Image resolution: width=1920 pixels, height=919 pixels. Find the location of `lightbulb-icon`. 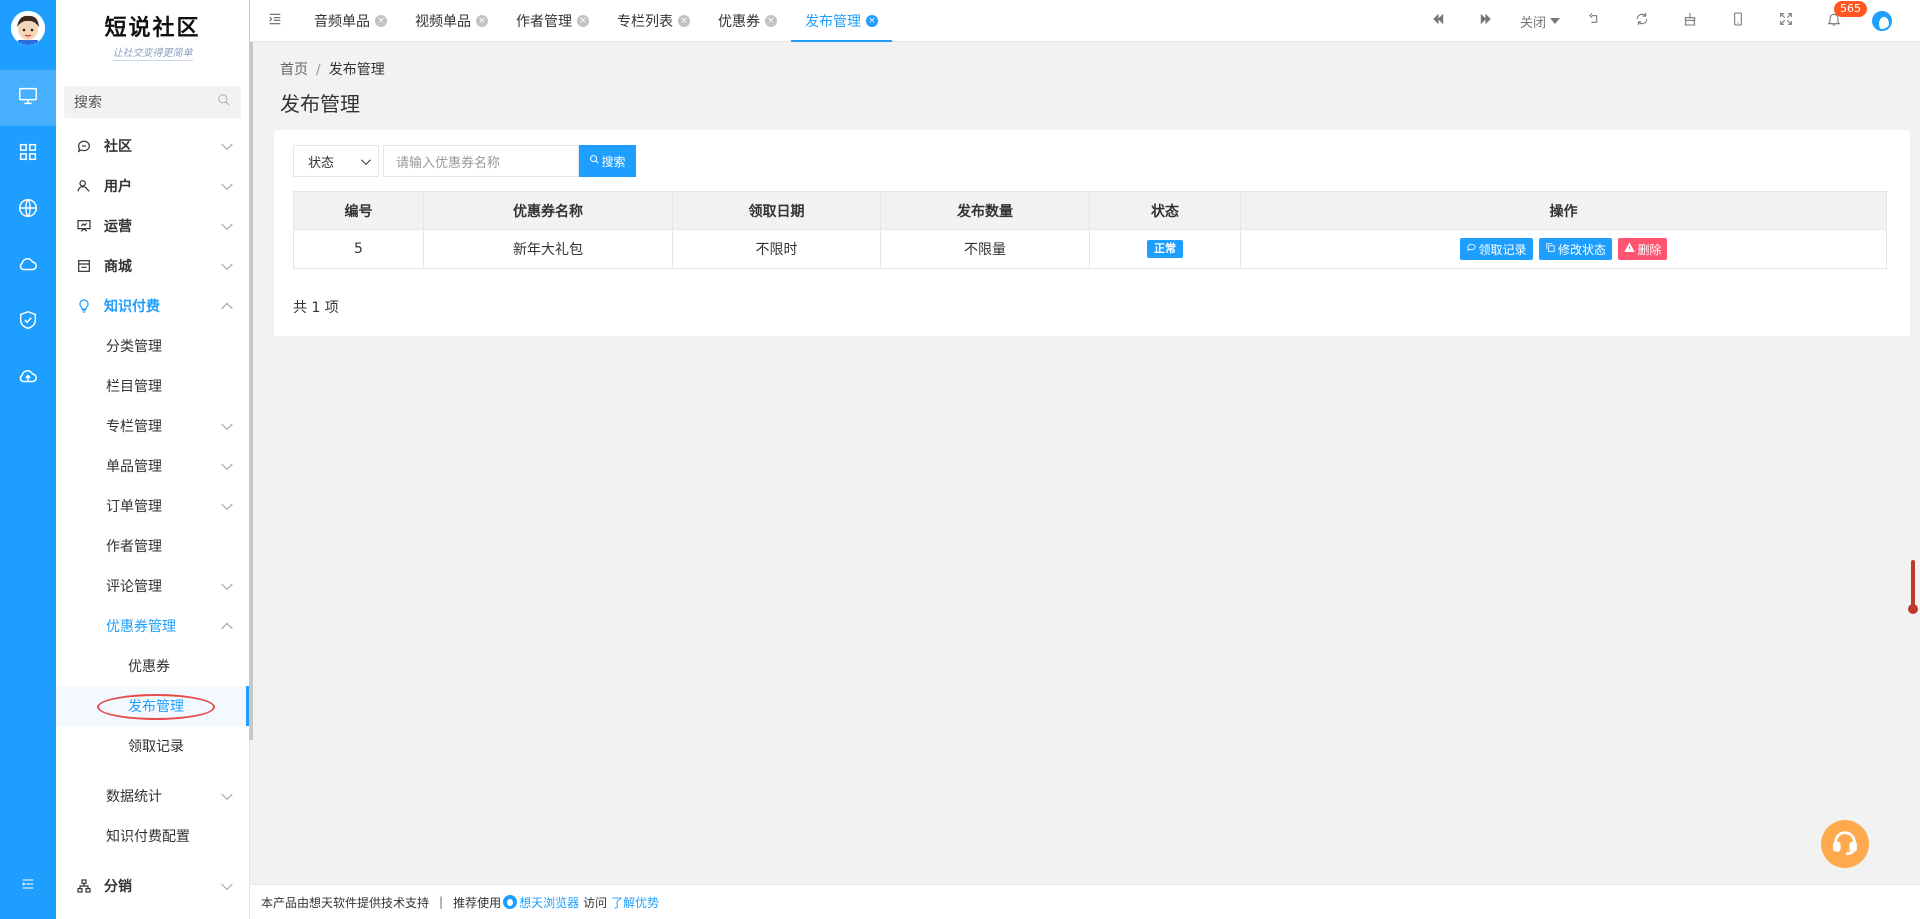

lightbulb-icon is located at coordinates (84, 306).